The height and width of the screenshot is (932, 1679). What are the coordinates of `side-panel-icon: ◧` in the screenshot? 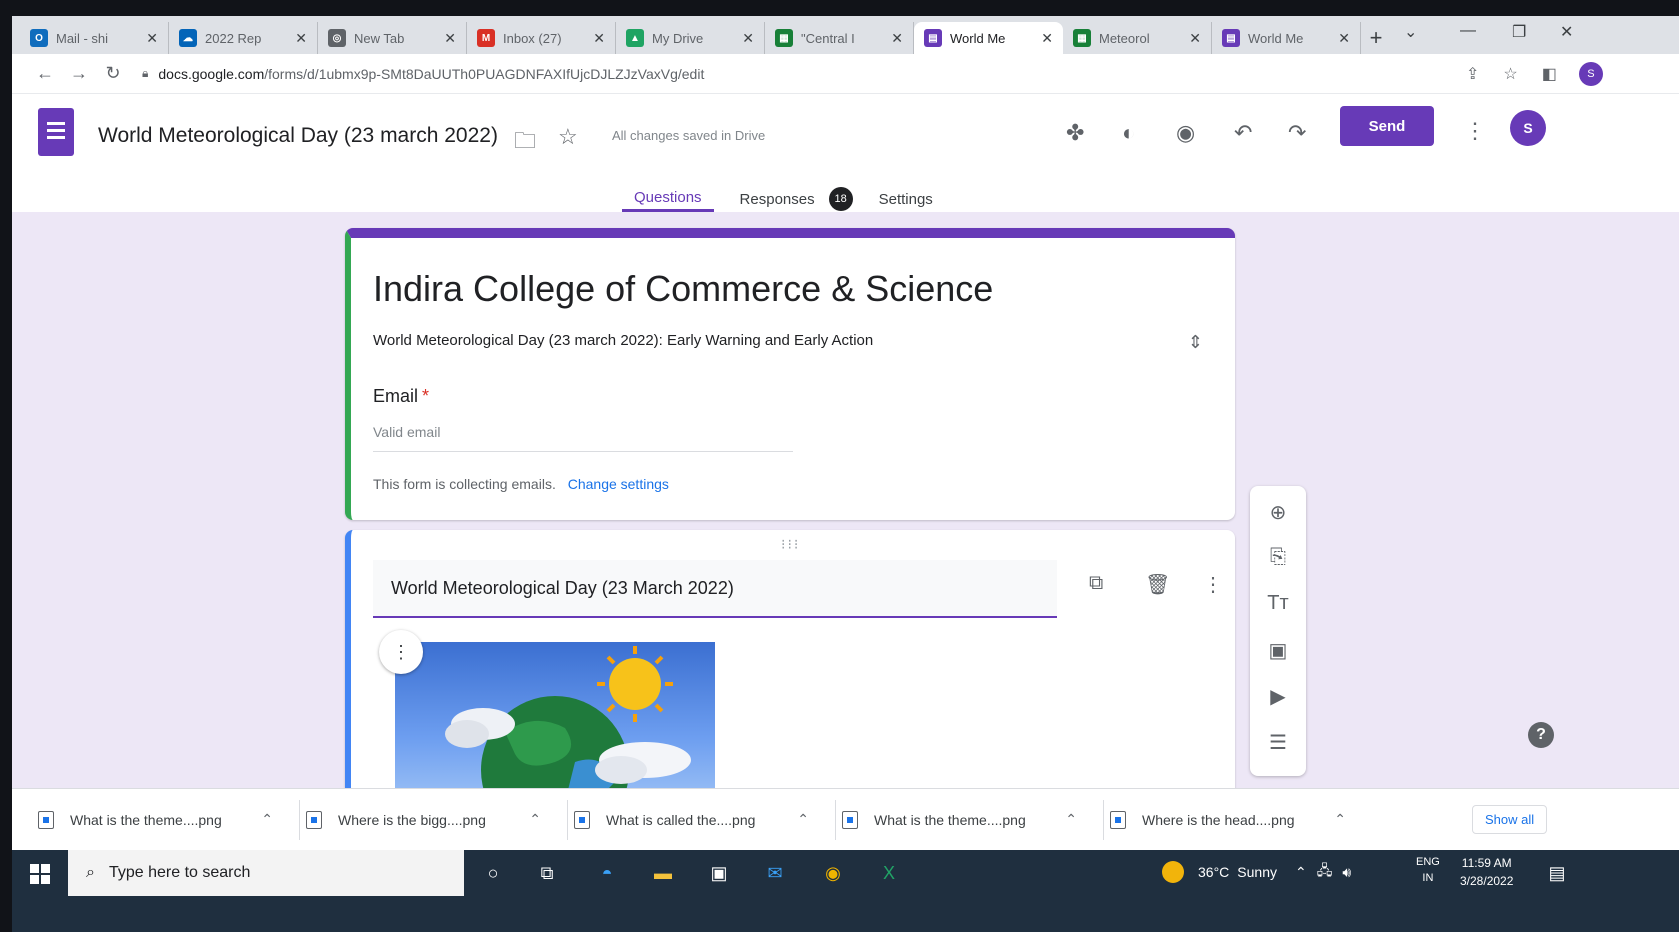 It's located at (1549, 74).